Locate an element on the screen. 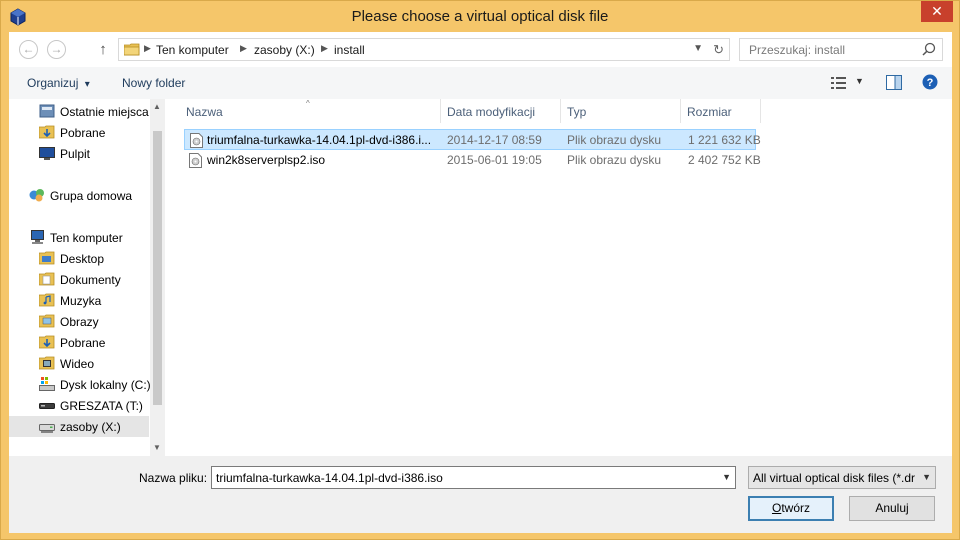  nav-item-downloads: Pobrane is located at coordinates (79, 132).